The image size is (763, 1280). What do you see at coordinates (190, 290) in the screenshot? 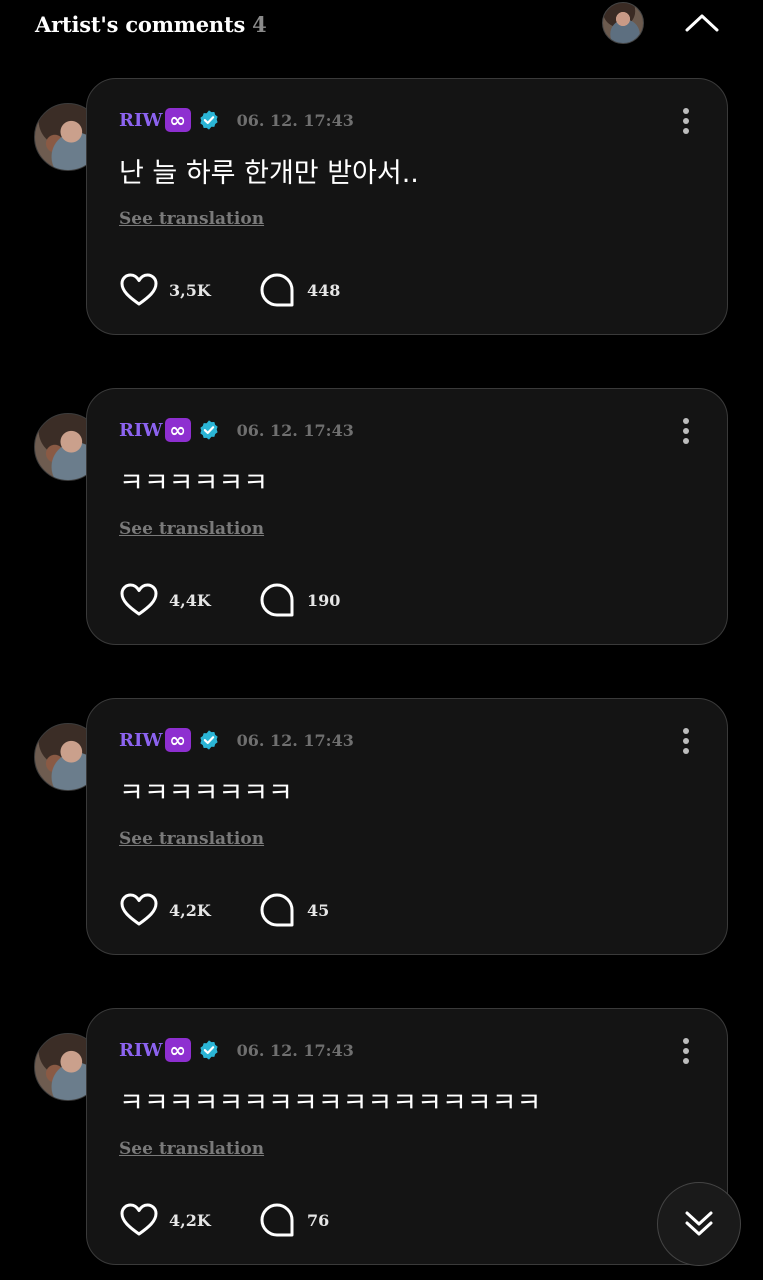
I see `like-count: 3,5K` at bounding box center [190, 290].